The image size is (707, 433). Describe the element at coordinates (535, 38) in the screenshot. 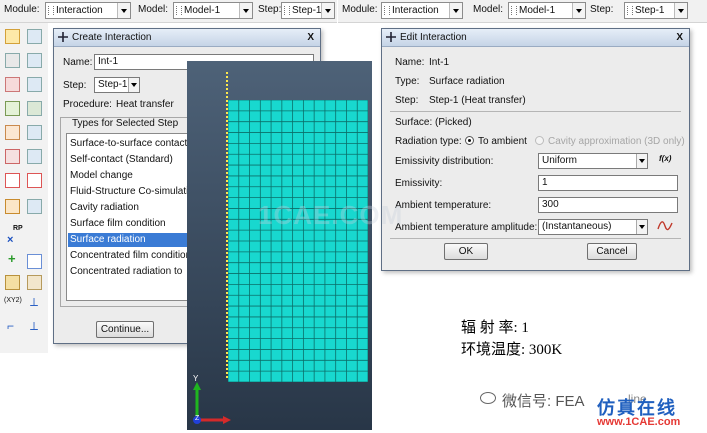

I see `edit-dialog-titlebar: Edit Interaction X` at that location.